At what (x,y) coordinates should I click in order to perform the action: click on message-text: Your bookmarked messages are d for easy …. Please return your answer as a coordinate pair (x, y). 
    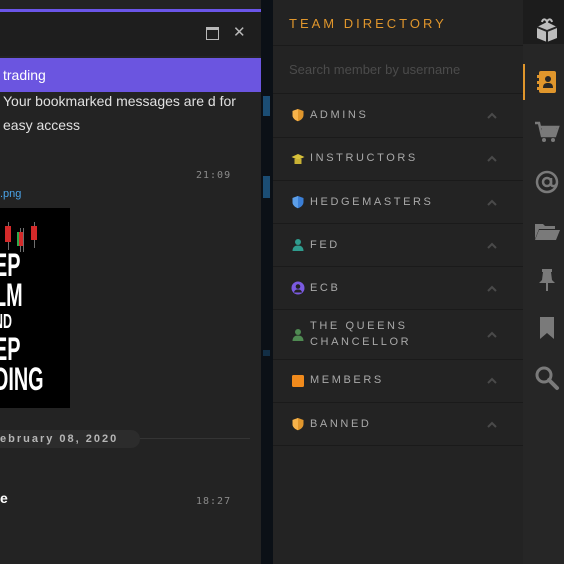
    Looking at the image, I should click on (119, 113).